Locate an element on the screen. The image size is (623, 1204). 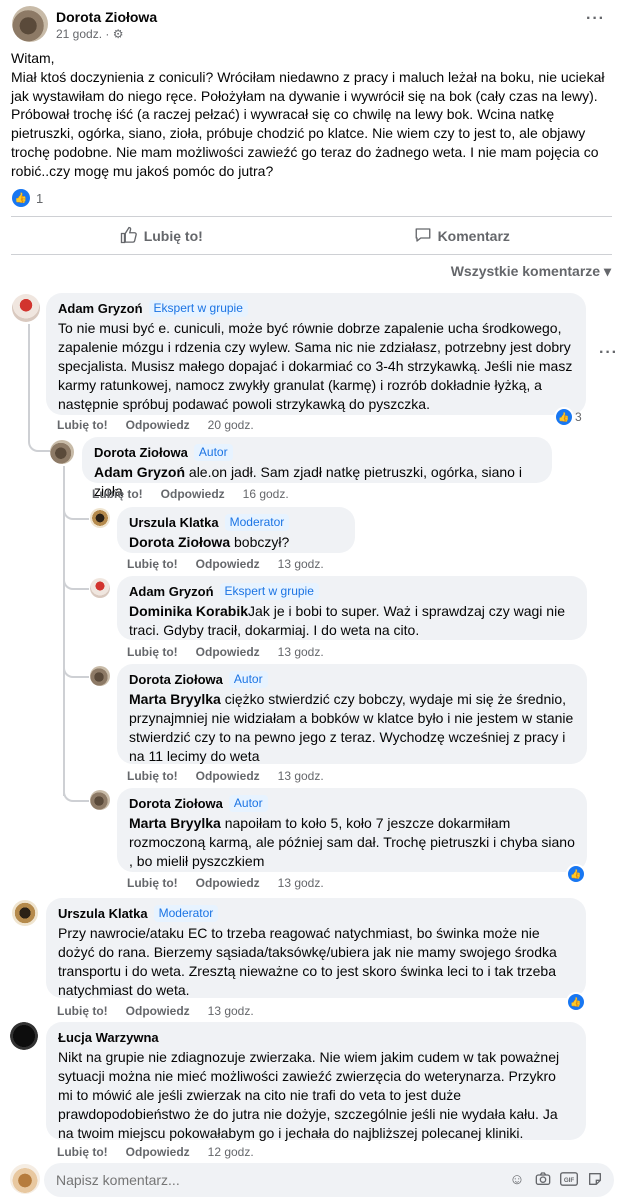
comment-button-label: Komentarz is located at coordinates (473, 236).